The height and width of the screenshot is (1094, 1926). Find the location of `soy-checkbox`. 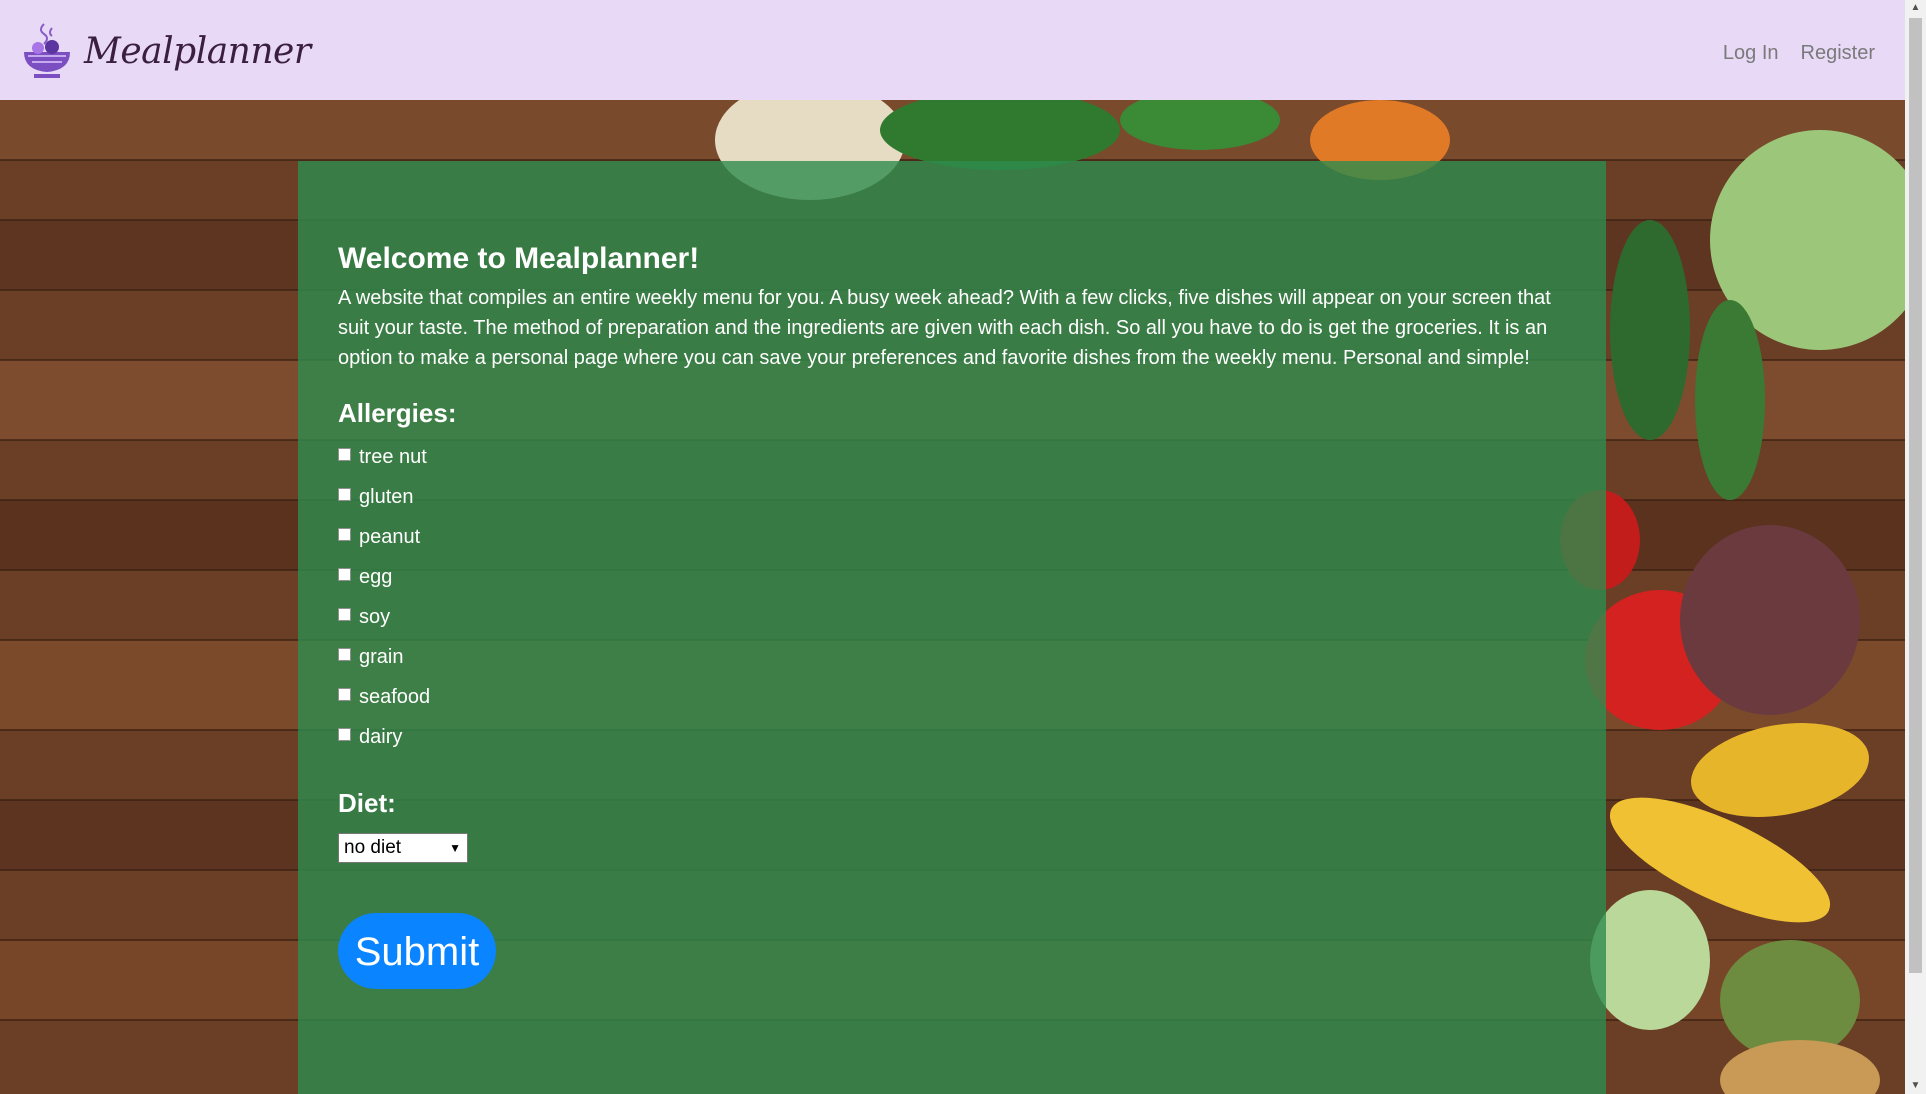

soy-checkbox is located at coordinates (344, 614).